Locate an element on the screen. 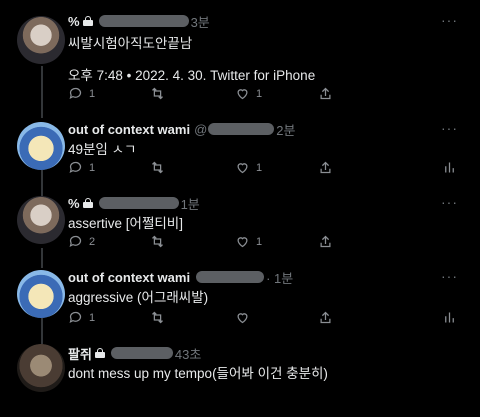  tweet-actions: 1 is located at coordinates (263, 319).